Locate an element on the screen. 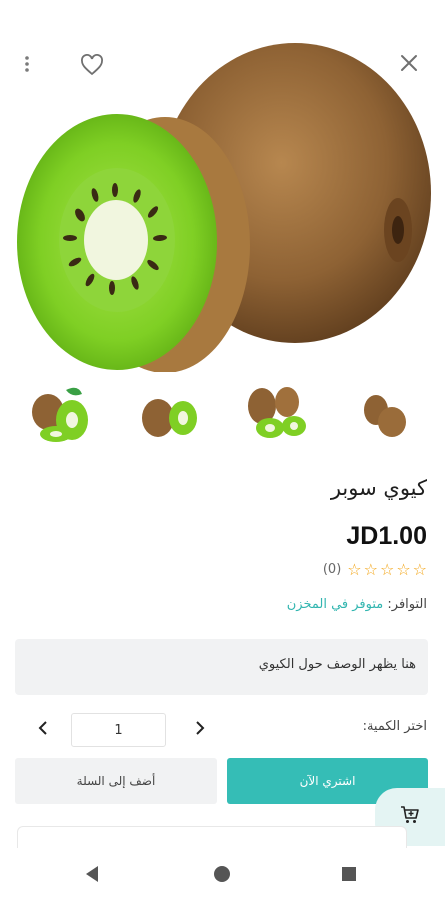 The image size is (445, 900). availability-value: متوفر في المخزن is located at coordinates (335, 604).